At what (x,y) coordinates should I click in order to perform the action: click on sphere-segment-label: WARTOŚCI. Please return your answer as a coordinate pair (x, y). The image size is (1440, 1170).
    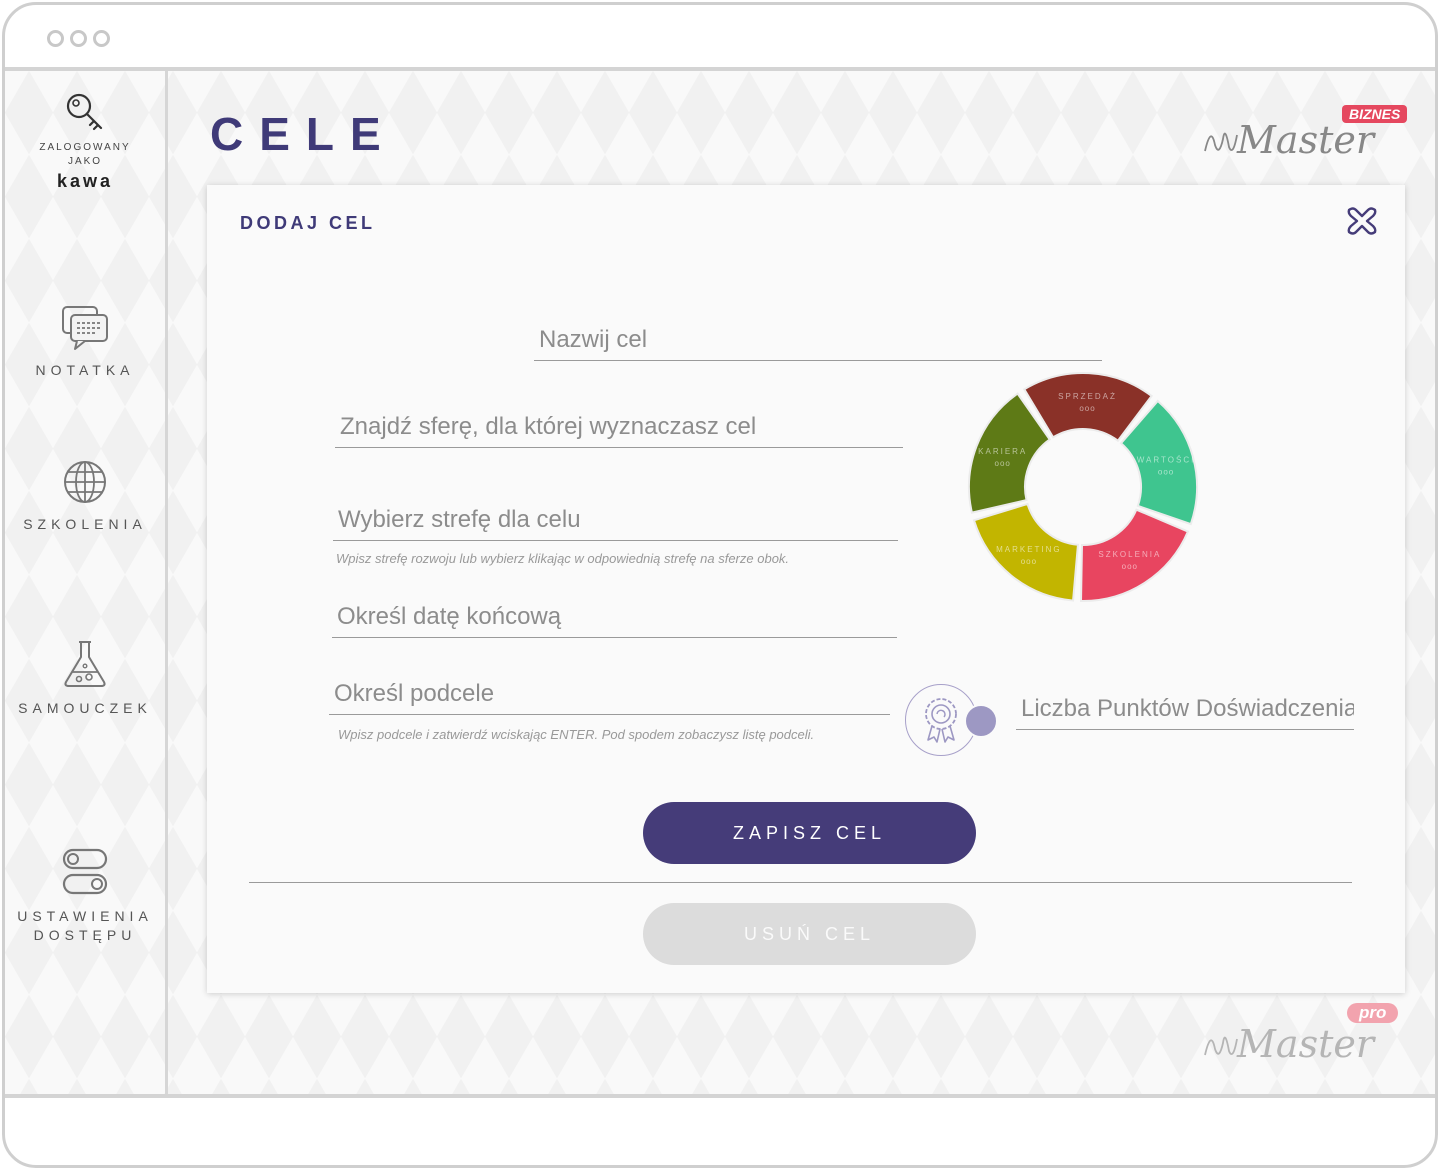
    Looking at the image, I should click on (1166, 460).